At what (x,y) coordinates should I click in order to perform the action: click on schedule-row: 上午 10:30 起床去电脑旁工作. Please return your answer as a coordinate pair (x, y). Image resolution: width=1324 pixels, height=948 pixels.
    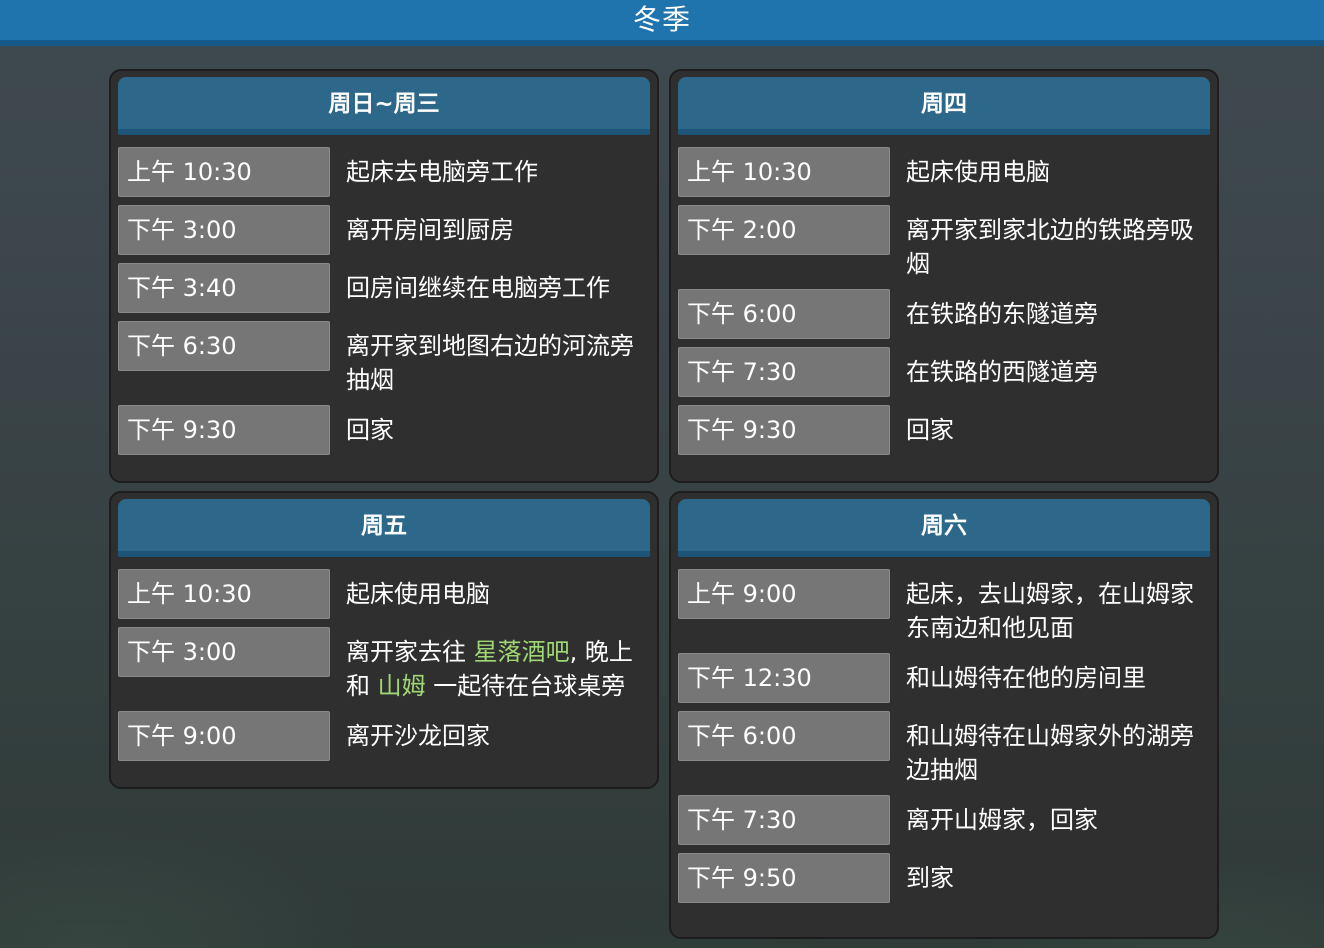
    Looking at the image, I should click on (384, 172).